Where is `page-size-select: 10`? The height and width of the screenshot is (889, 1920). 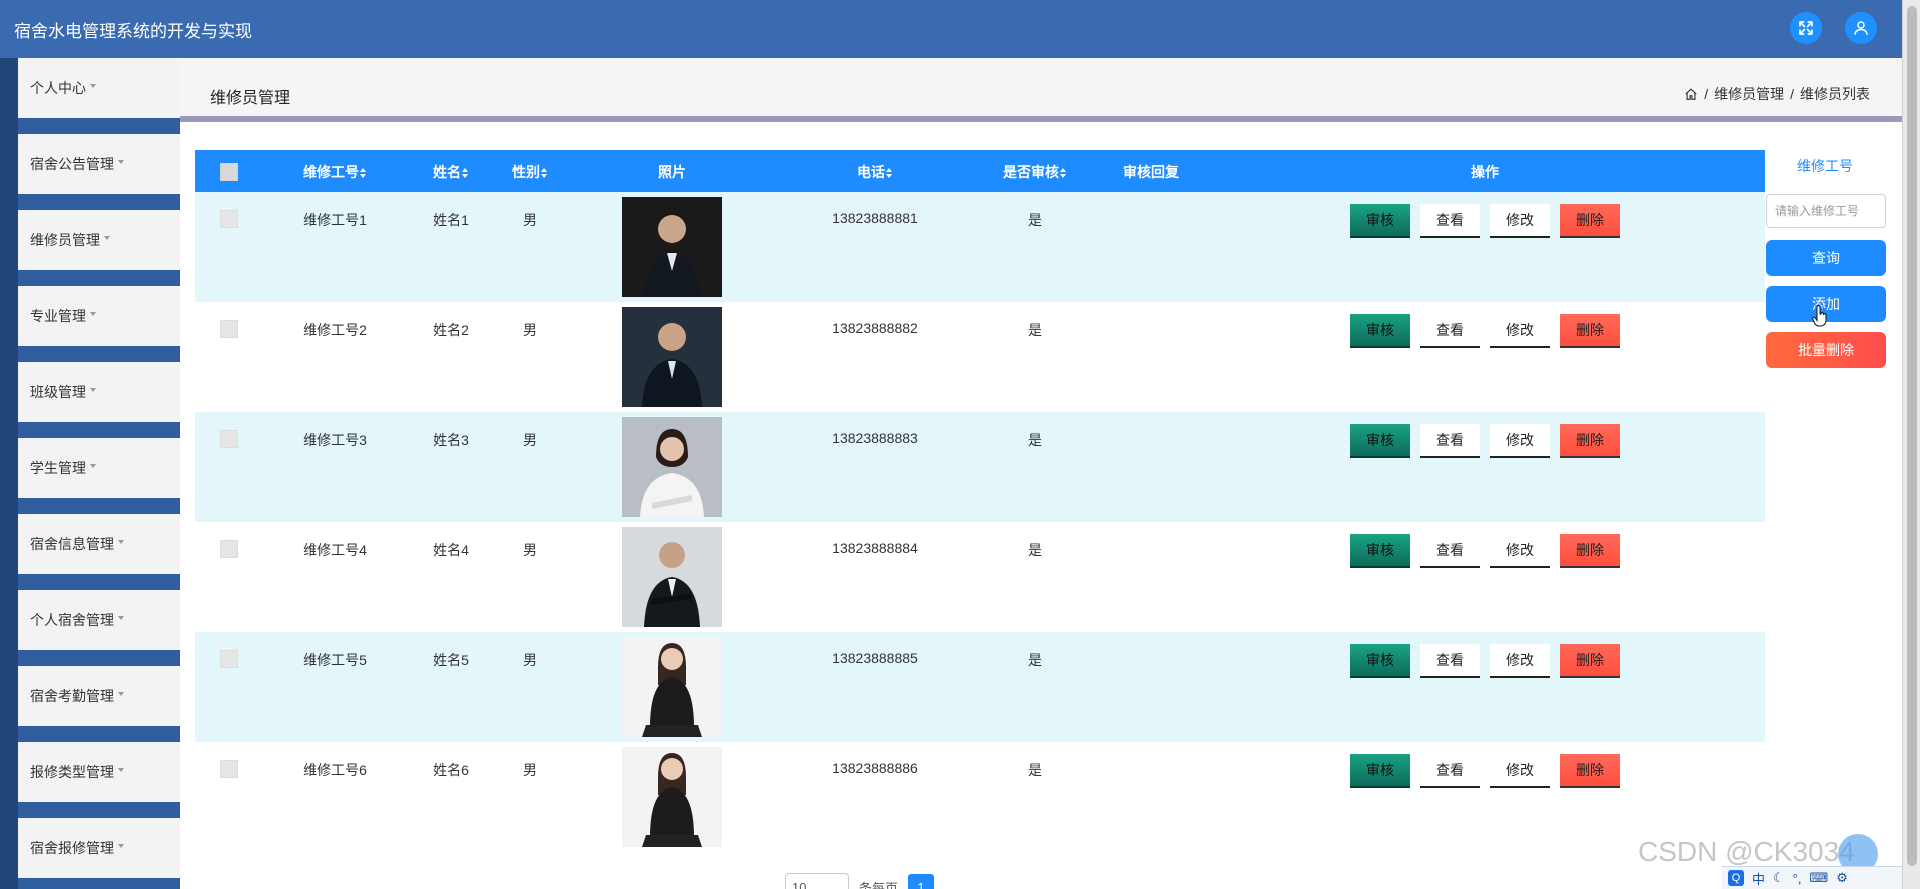
page-size-select: 10 is located at coordinates (817, 881).